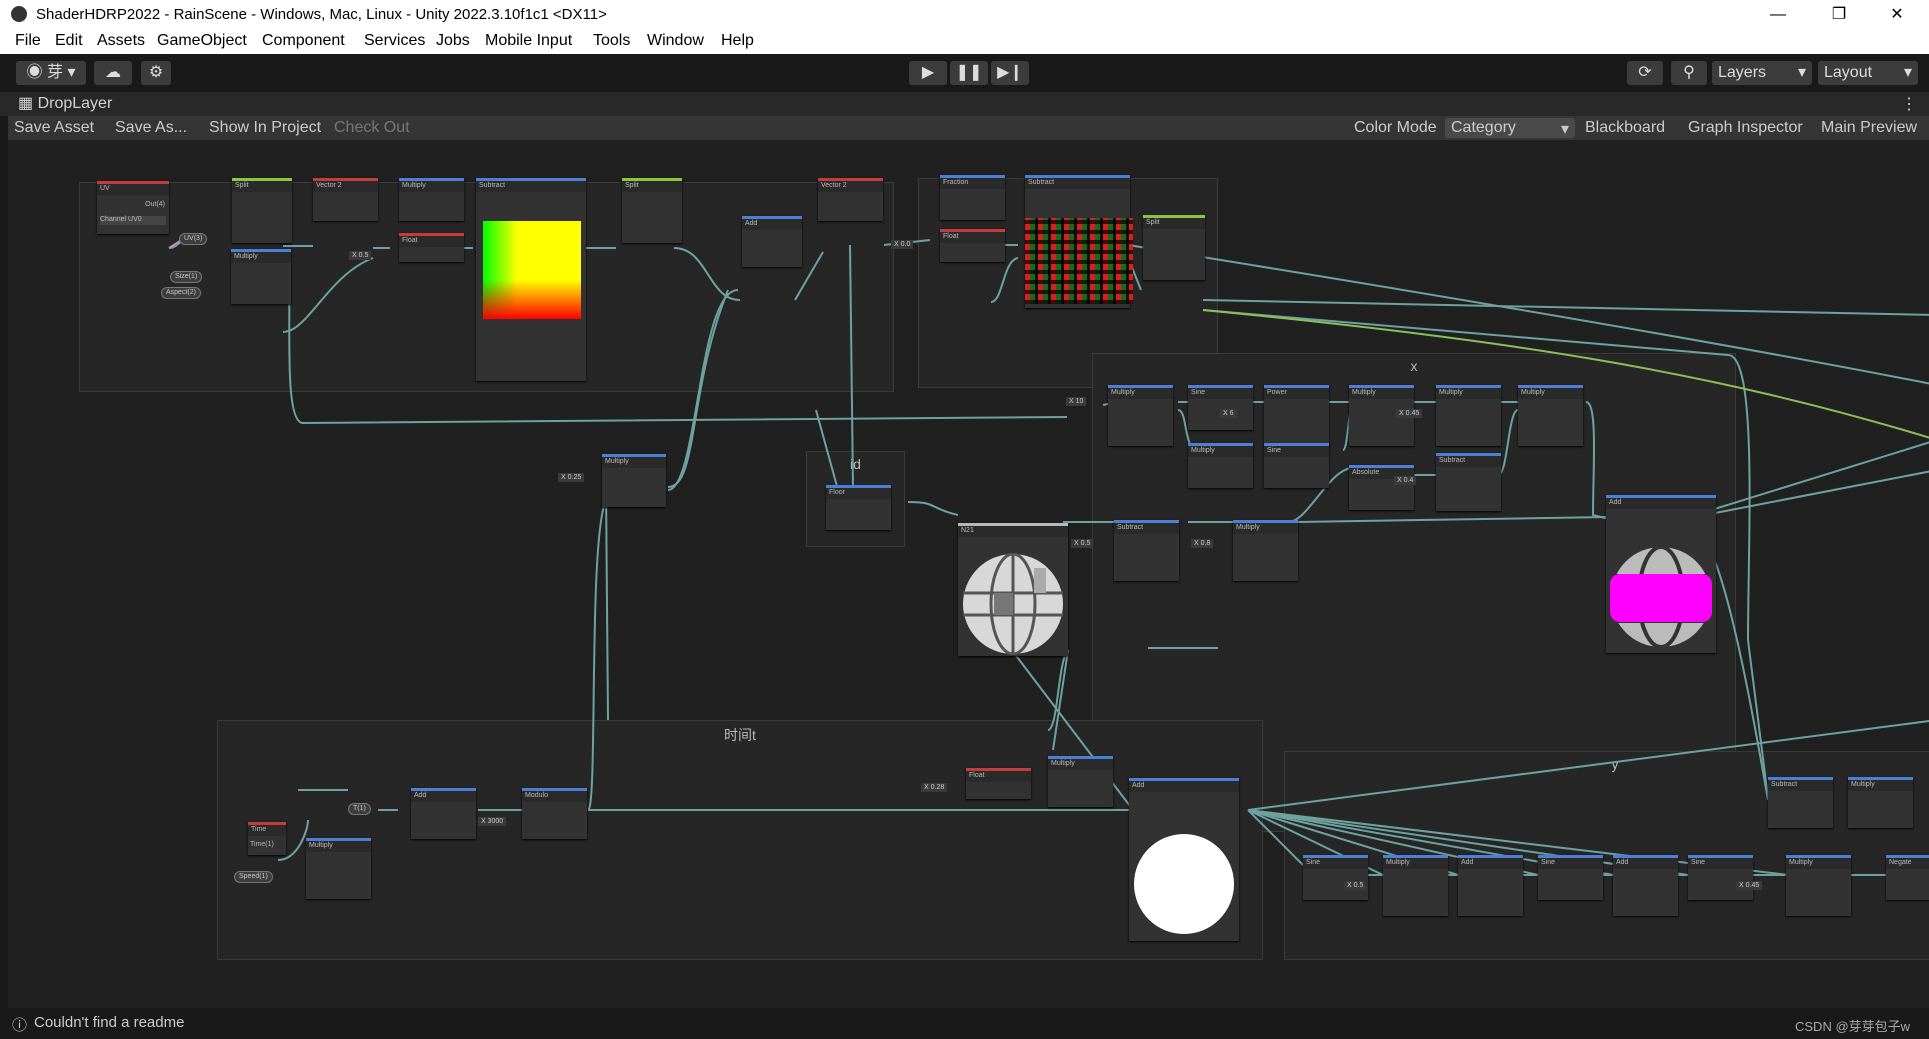 This screenshot has width=1929, height=1039. I want to click on node-add-t: Add, so click(443, 813).